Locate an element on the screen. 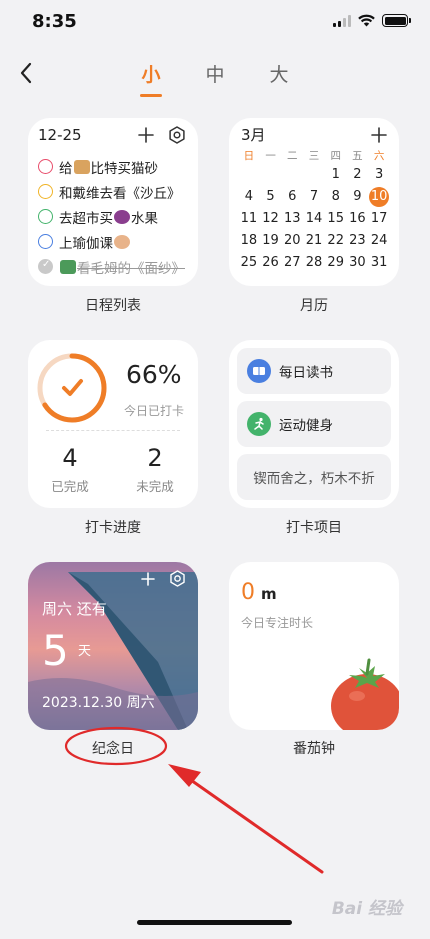  yoga-icon is located at coordinates (122, 241).